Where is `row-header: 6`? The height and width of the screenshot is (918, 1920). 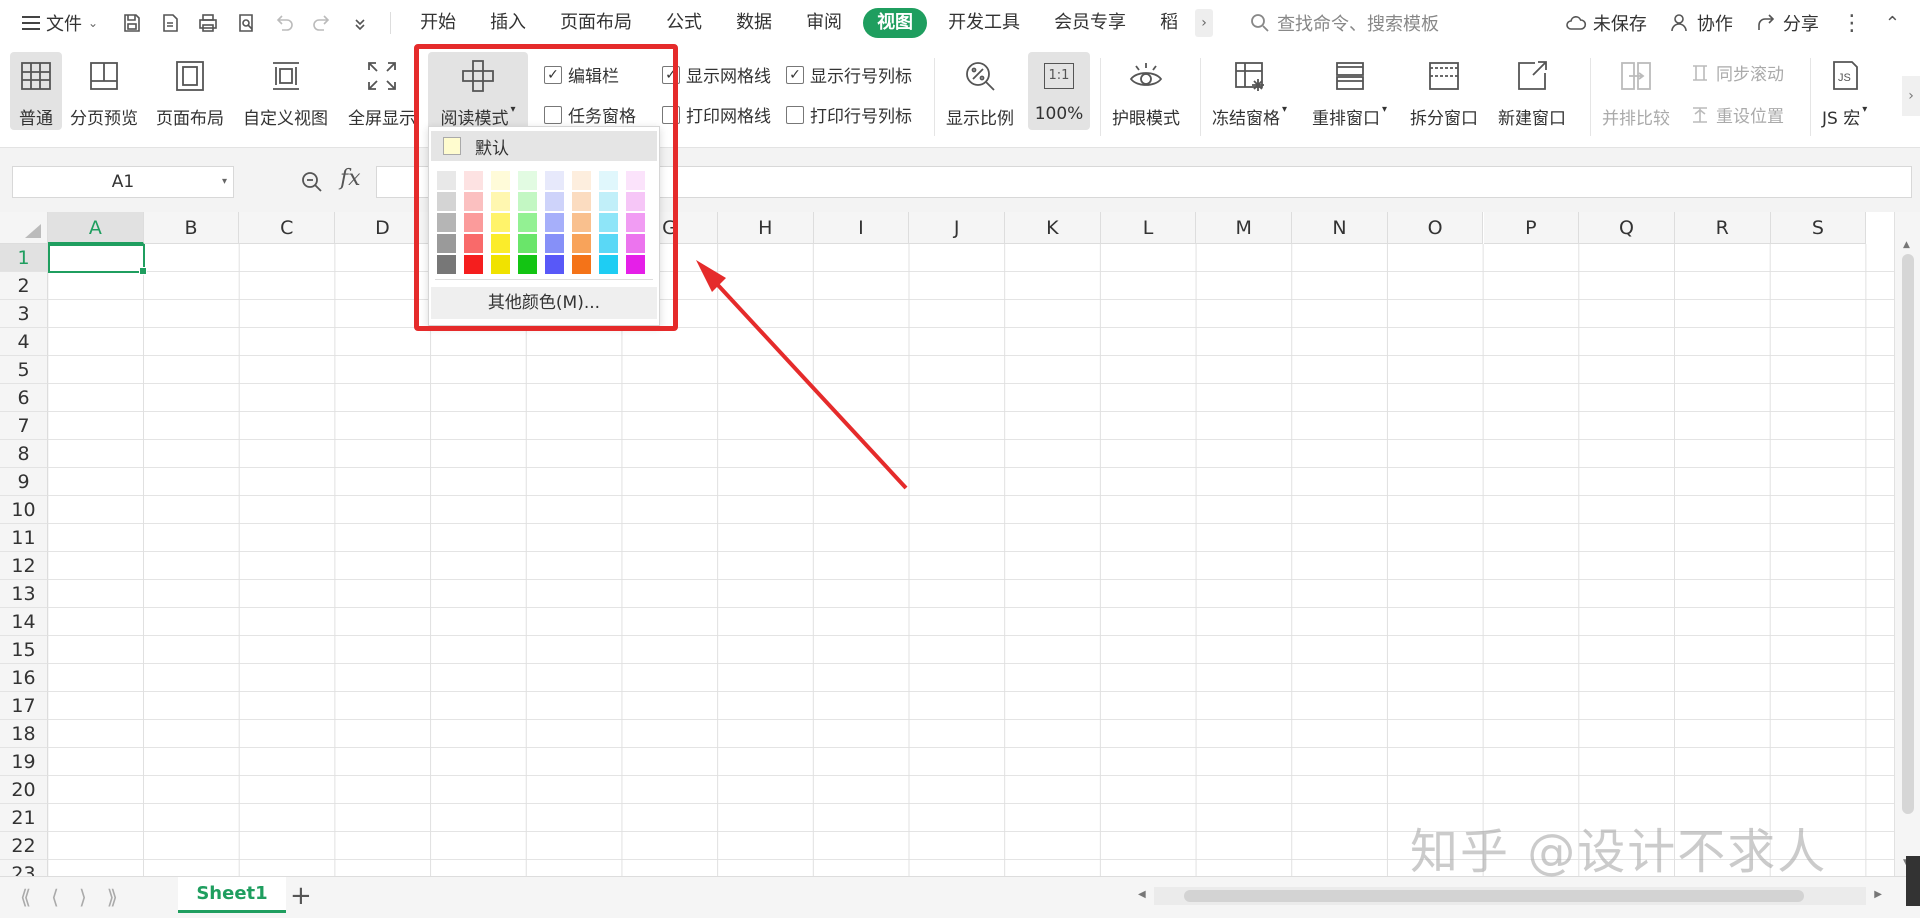
row-header: 6 is located at coordinates (24, 398).